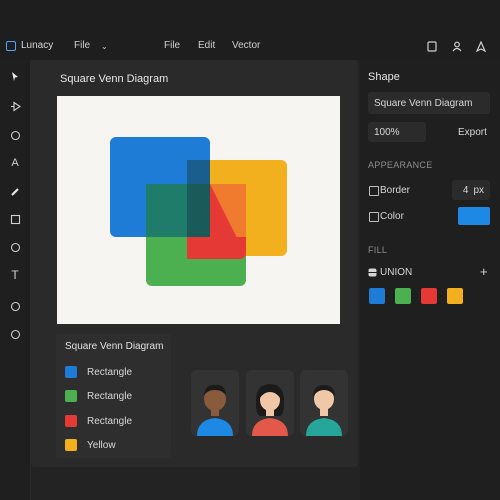 The image size is (500, 500). What do you see at coordinates (82, 45) in the screenshot?
I see `file-menu: File` at bounding box center [82, 45].